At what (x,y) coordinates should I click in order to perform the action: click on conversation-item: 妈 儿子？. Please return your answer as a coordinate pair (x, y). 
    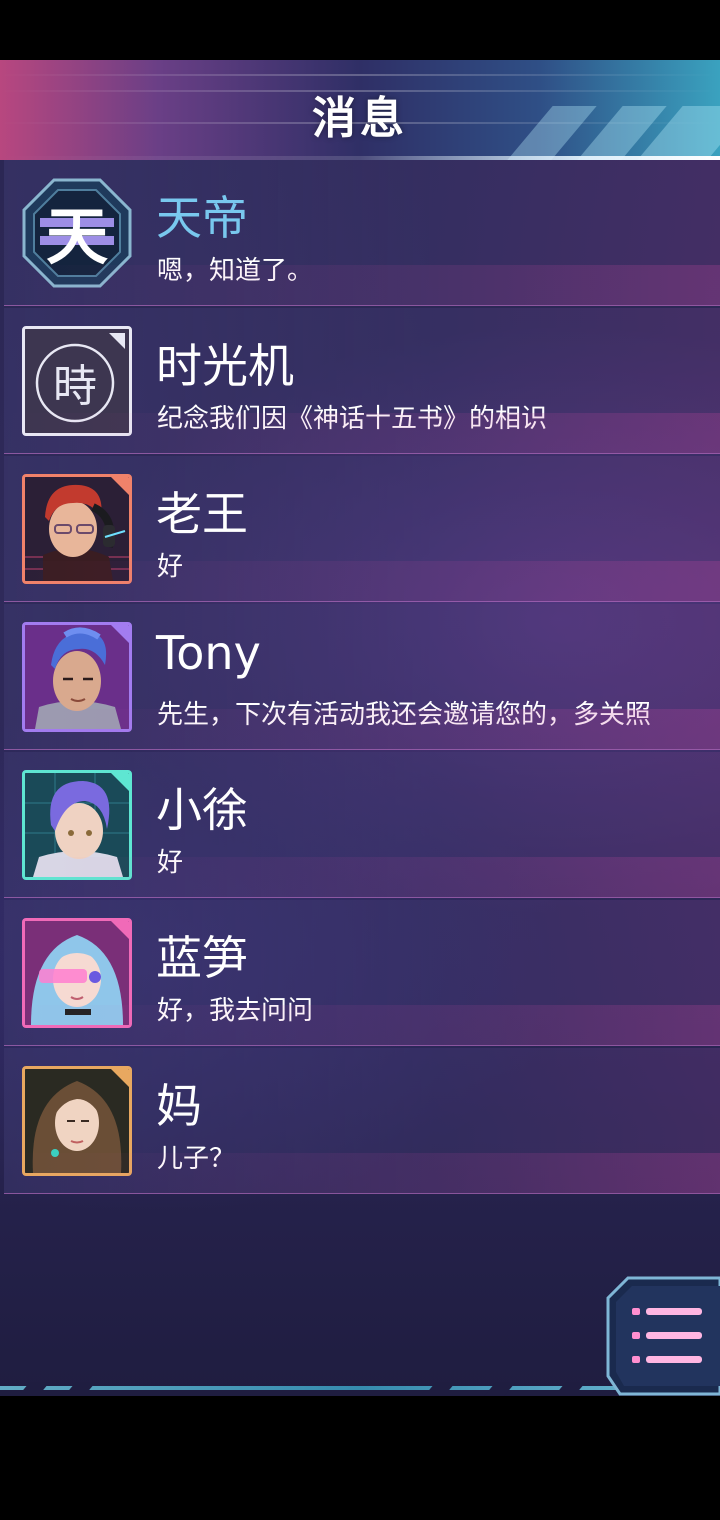
    Looking at the image, I should click on (362, 1121).